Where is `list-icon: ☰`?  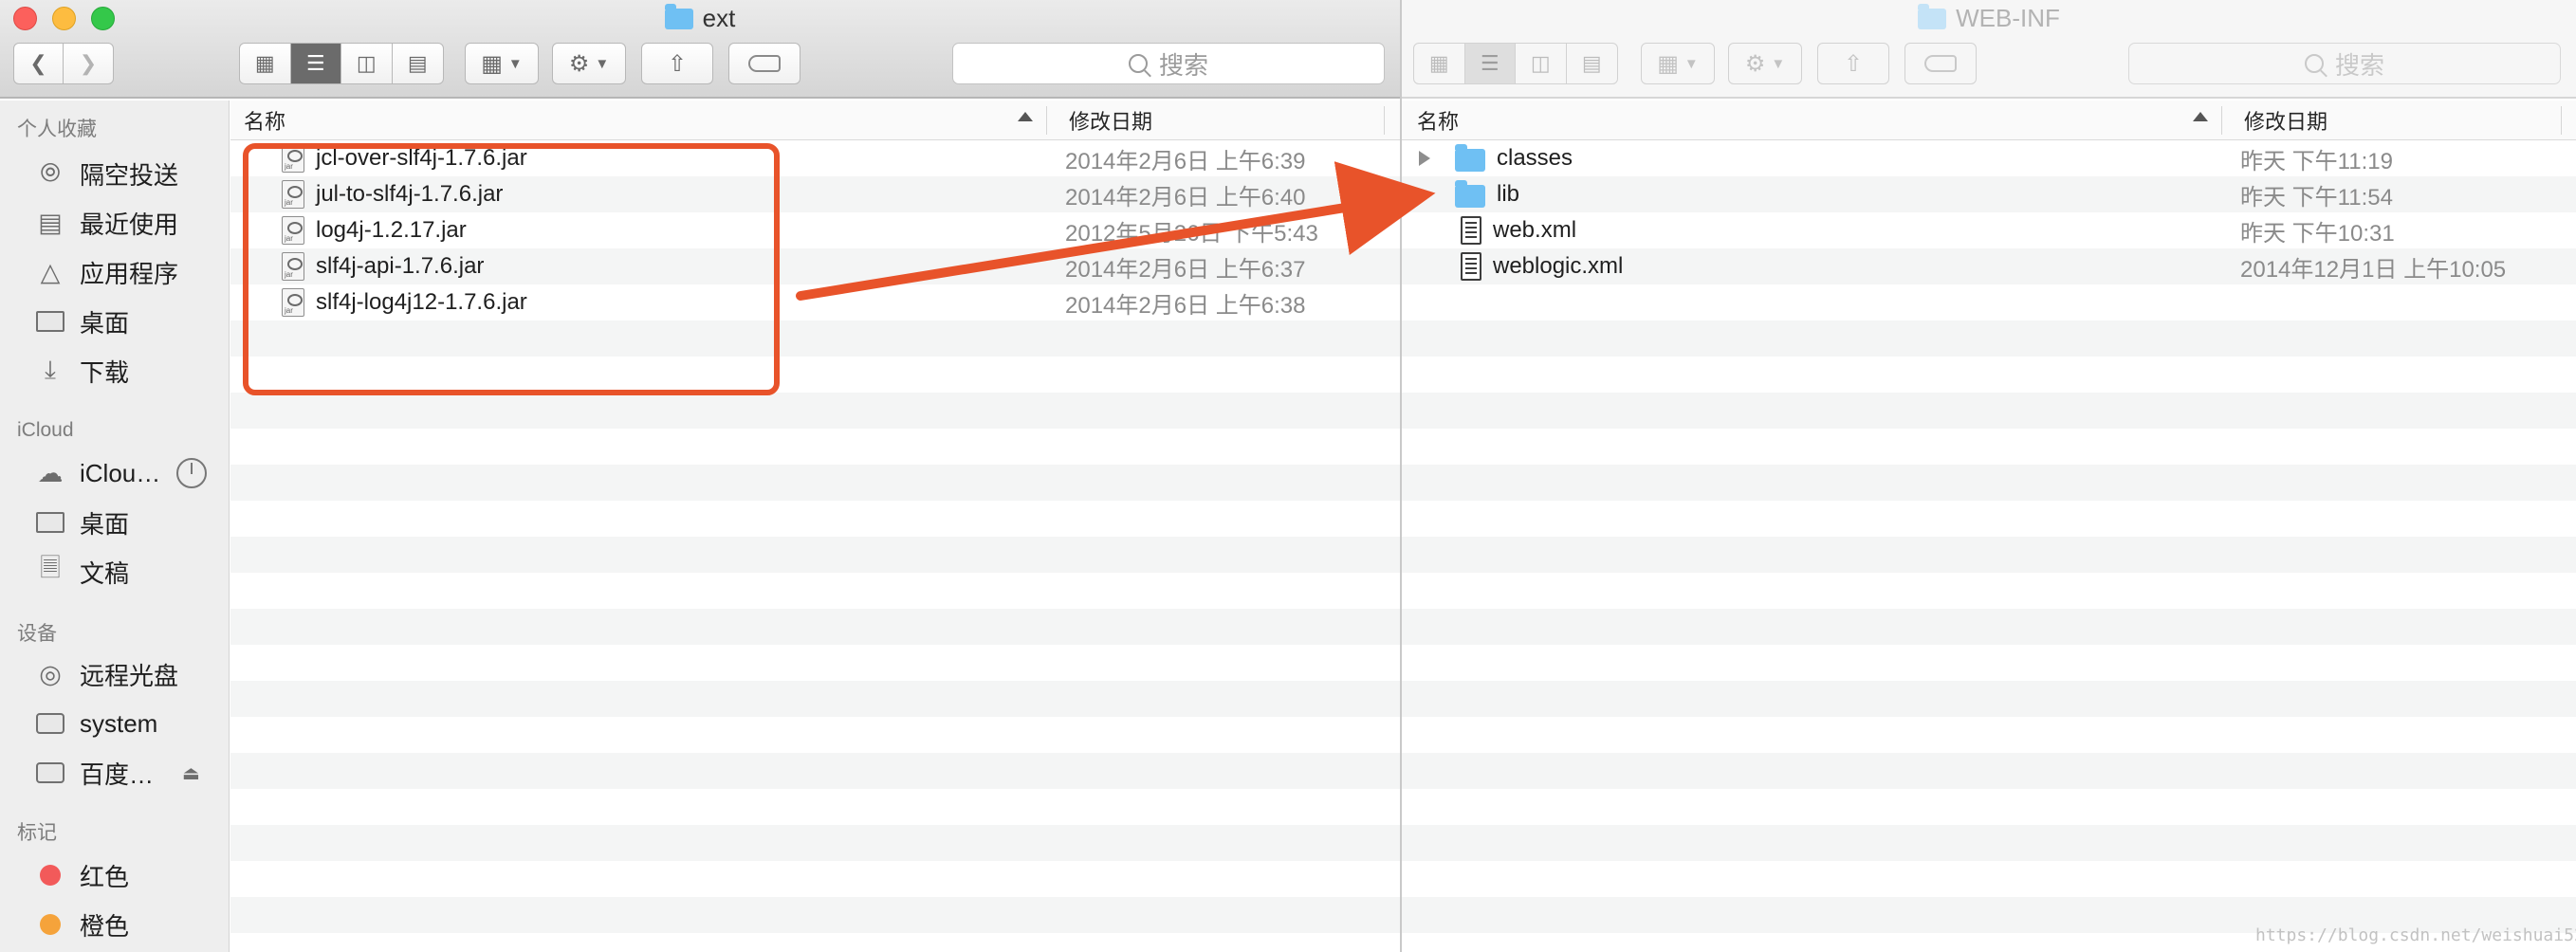 list-icon: ☰ is located at coordinates (315, 63).